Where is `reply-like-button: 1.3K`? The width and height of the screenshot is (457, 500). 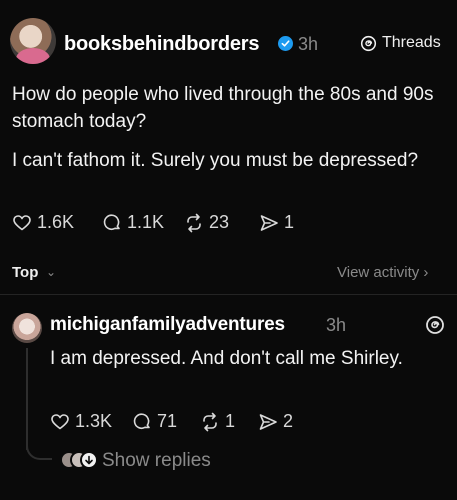
reply-like-button: 1.3K is located at coordinates (81, 421).